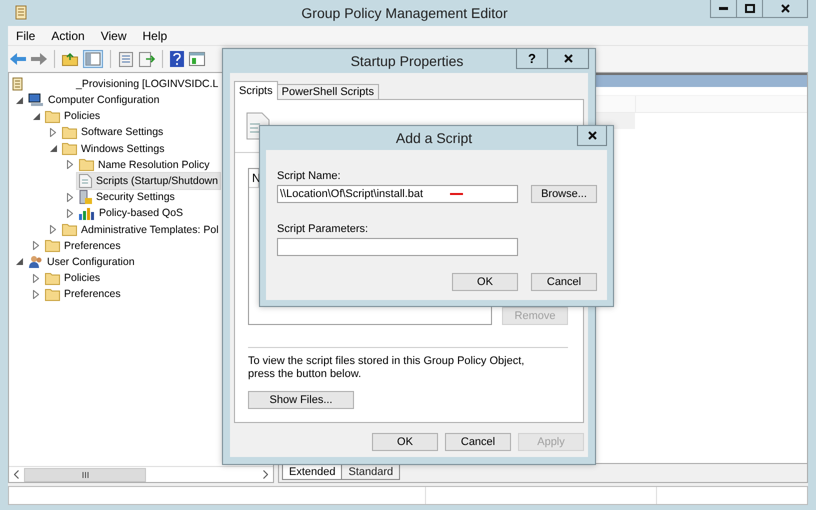 This screenshot has width=816, height=510. I want to click on dialog-title: Startup Properties, so click(407, 61).